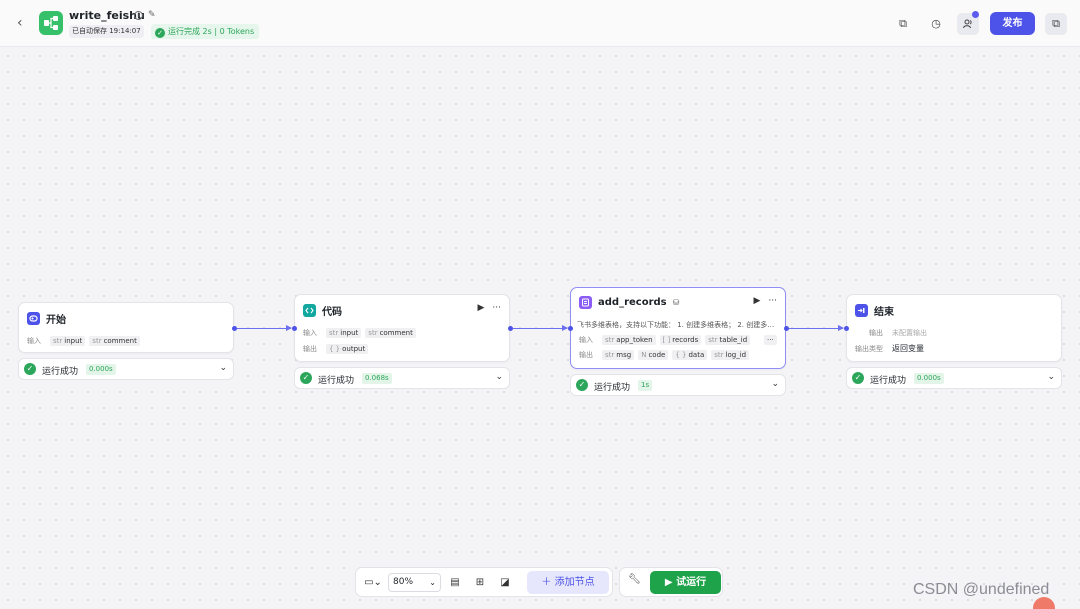  Describe the element at coordinates (770, 340) in the screenshot. I see `more-inputs-icon: ···` at that location.